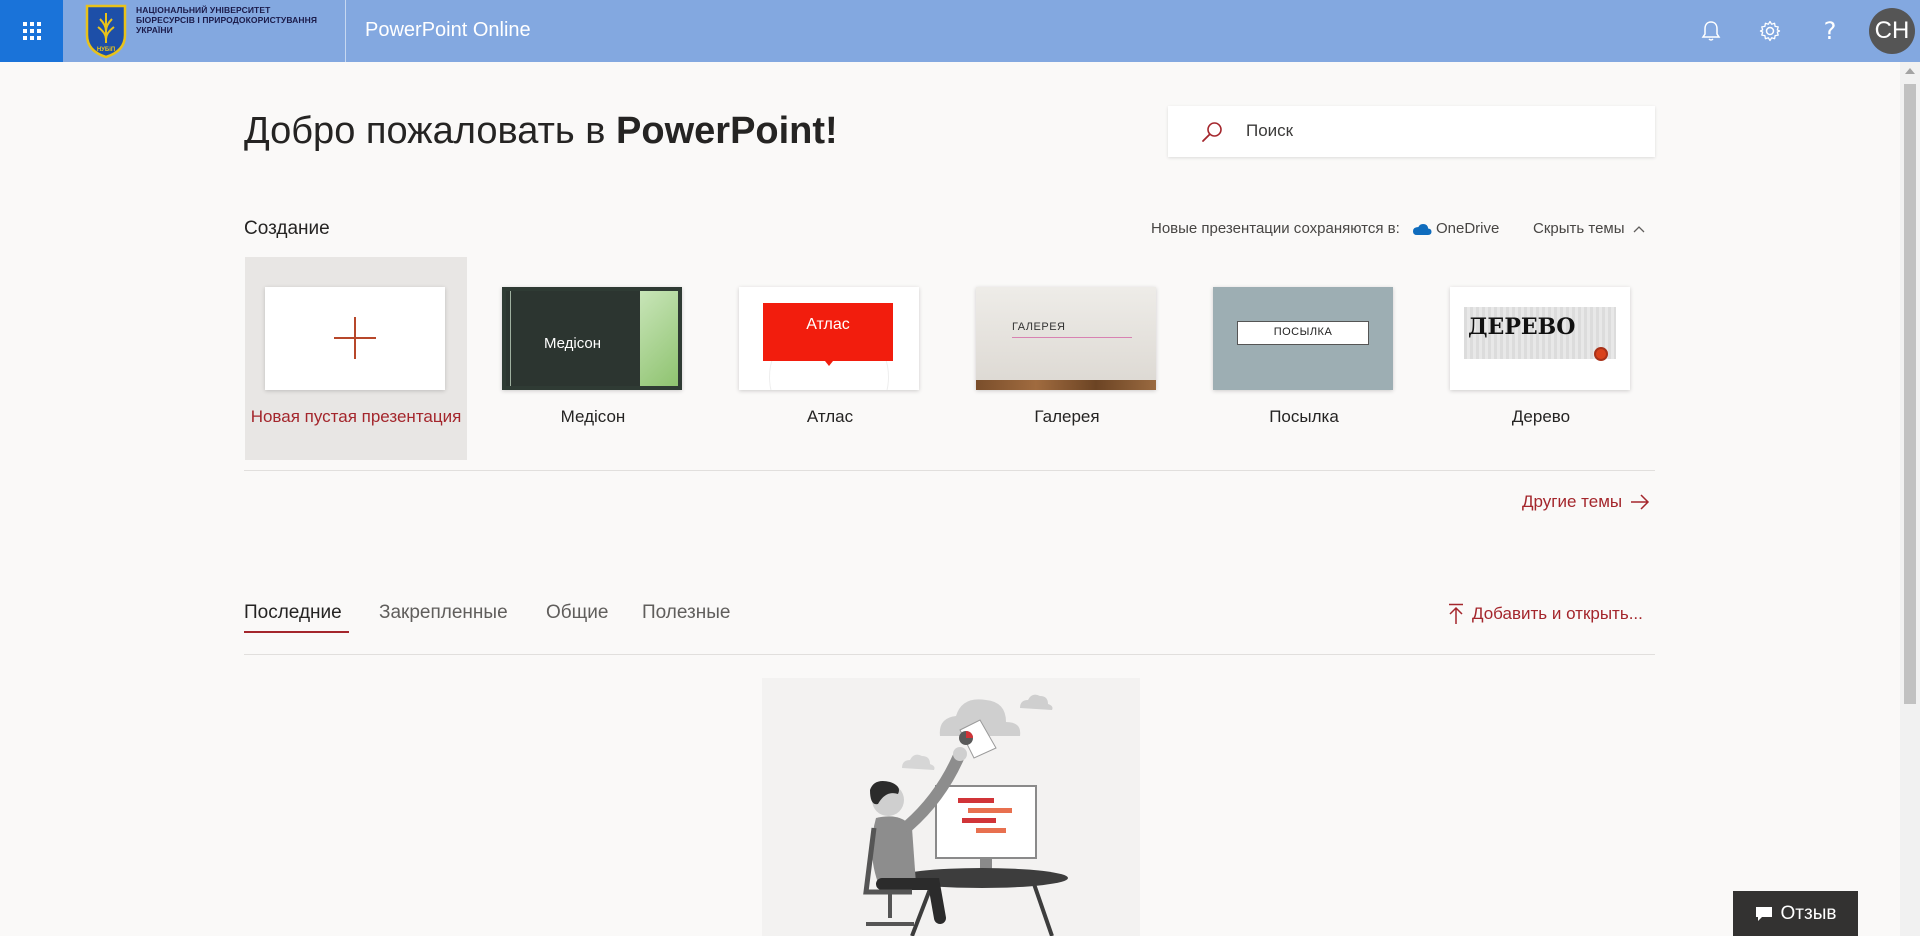 This screenshot has height=936, width=1920. What do you see at coordinates (573, 343) in the screenshot?
I see `thumbnail-text: Медісон` at bounding box center [573, 343].